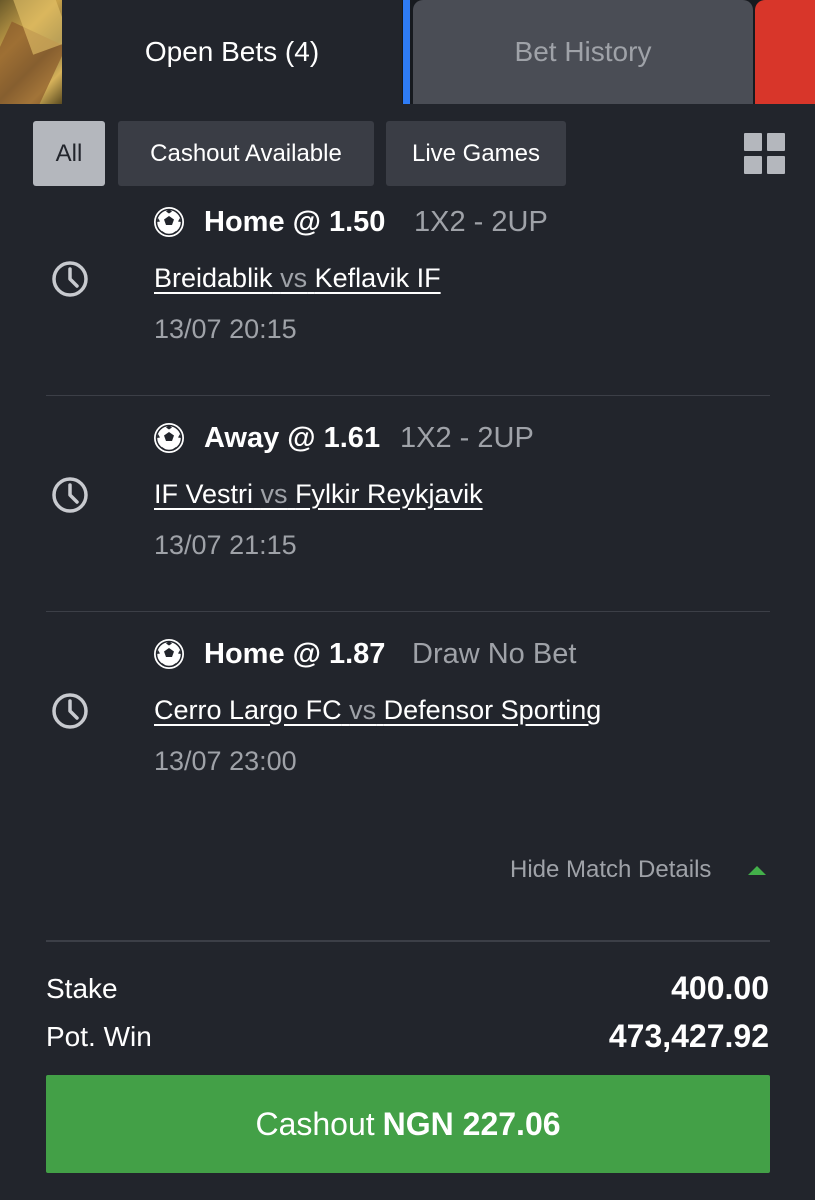 Image resolution: width=815 pixels, height=1200 pixels. Describe the element at coordinates (295, 222) in the screenshot. I see `selection-pick: Home @ 1.50` at that location.